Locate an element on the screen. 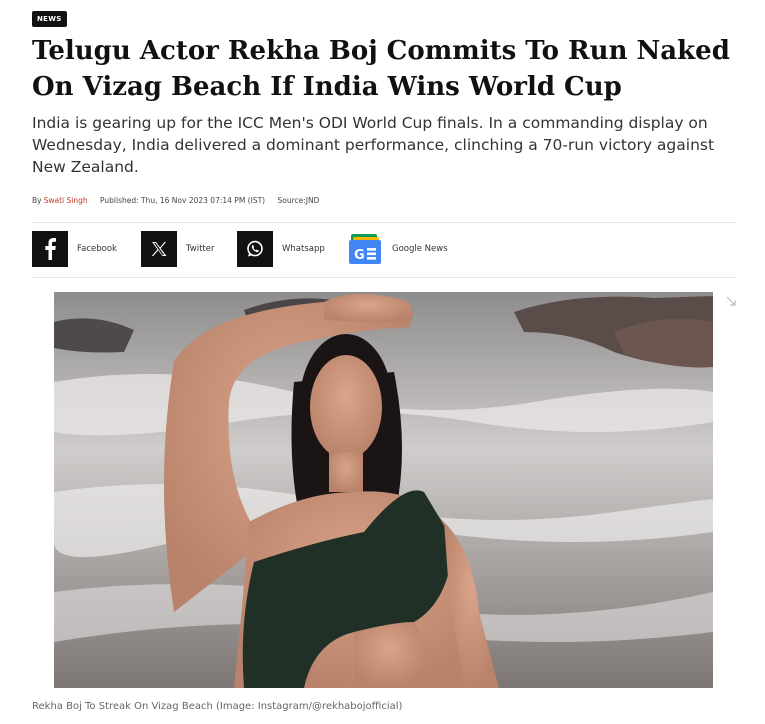  share-whatsapp-label: Whatsapp is located at coordinates (303, 249).